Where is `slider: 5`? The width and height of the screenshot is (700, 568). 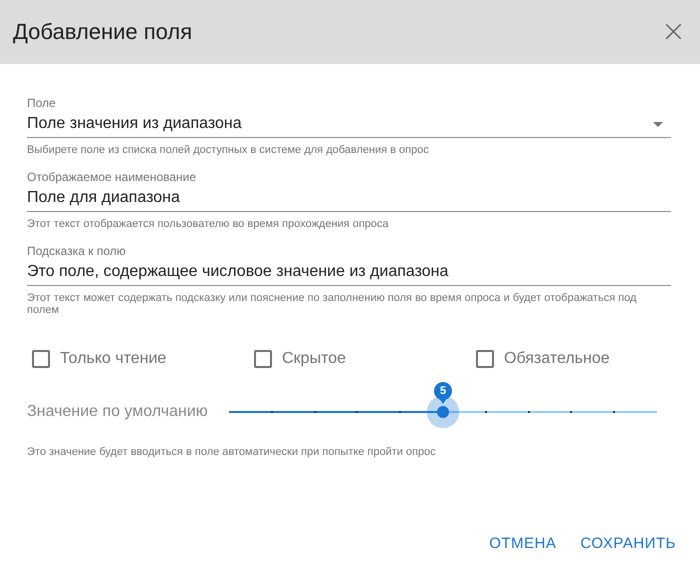
slider: 5 is located at coordinates (443, 412).